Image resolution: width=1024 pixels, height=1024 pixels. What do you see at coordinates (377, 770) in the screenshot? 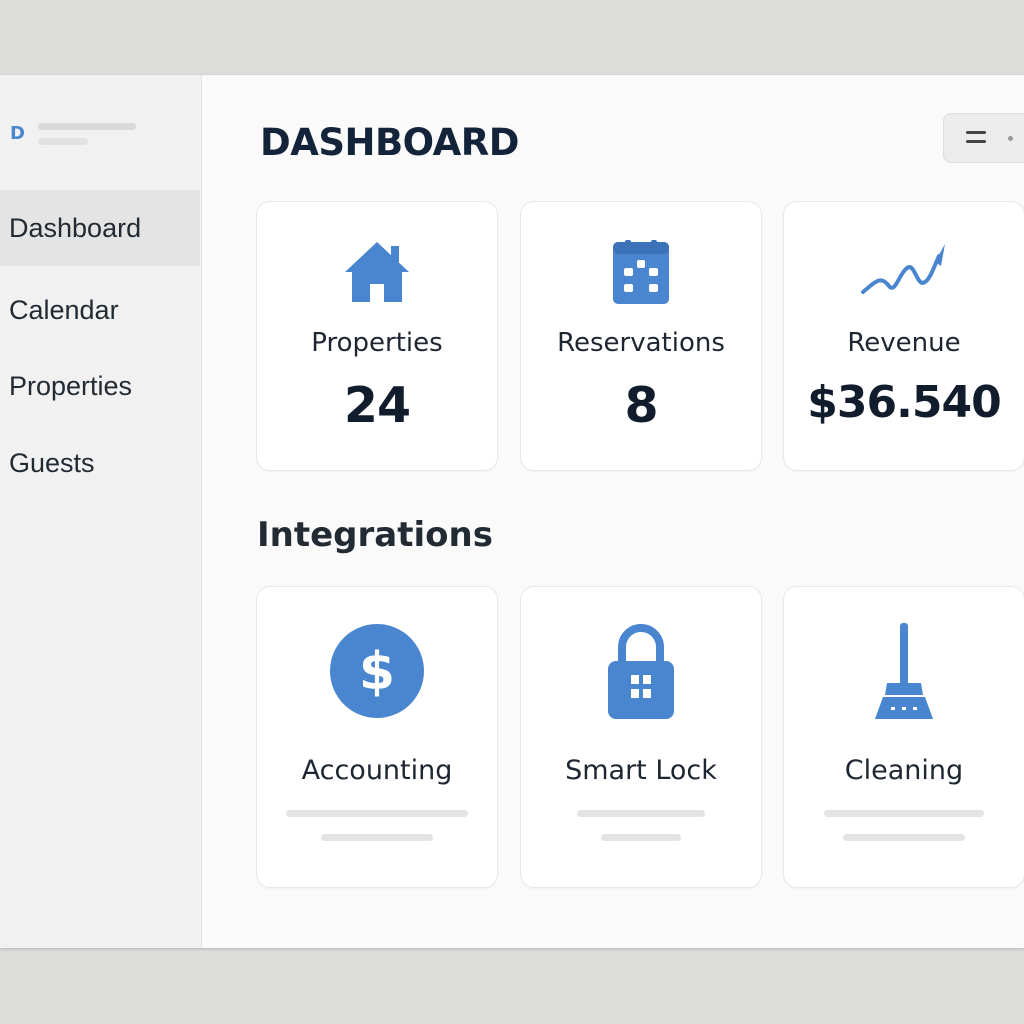
I see `integration-label: Accounting` at bounding box center [377, 770].